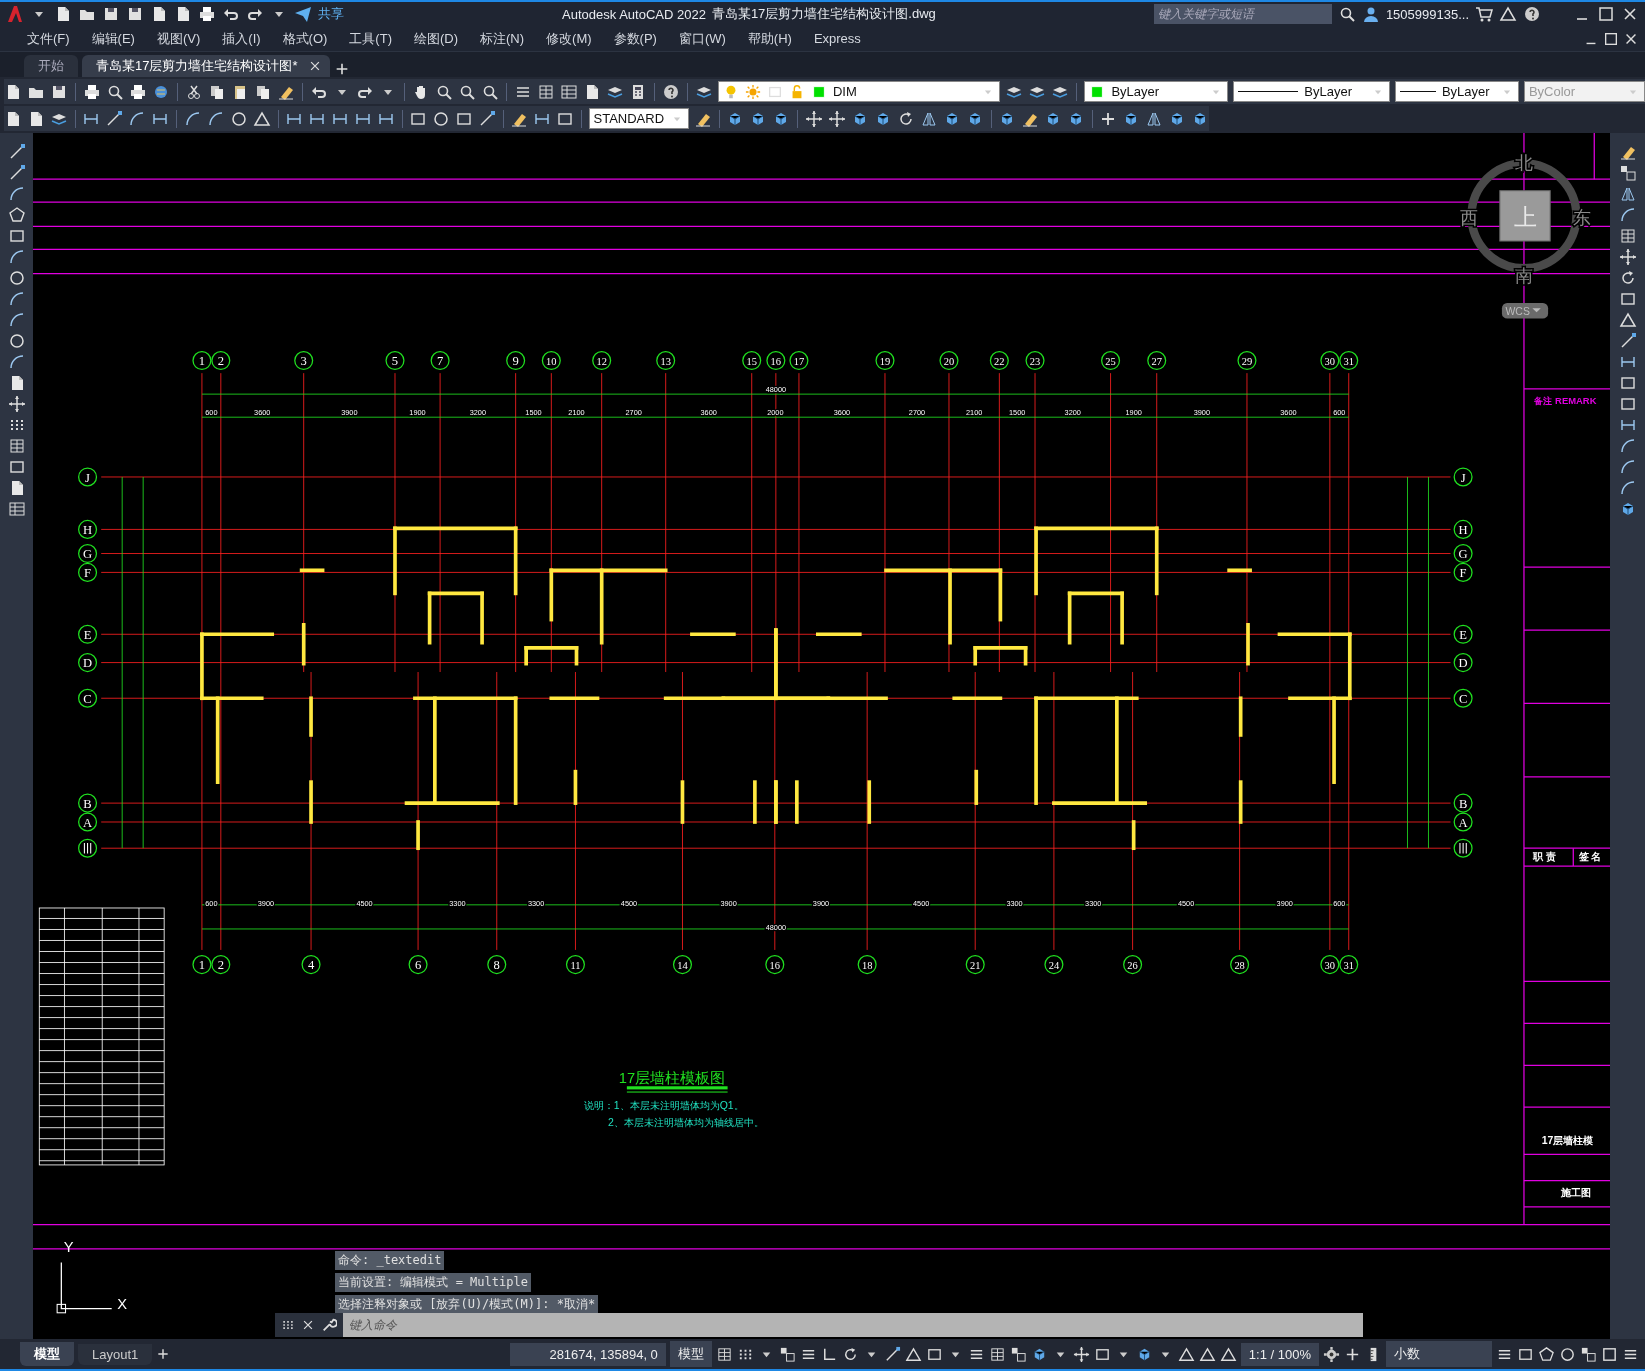  What do you see at coordinates (502, 38) in the screenshot?
I see `menu-item: 标注(N)` at bounding box center [502, 38].